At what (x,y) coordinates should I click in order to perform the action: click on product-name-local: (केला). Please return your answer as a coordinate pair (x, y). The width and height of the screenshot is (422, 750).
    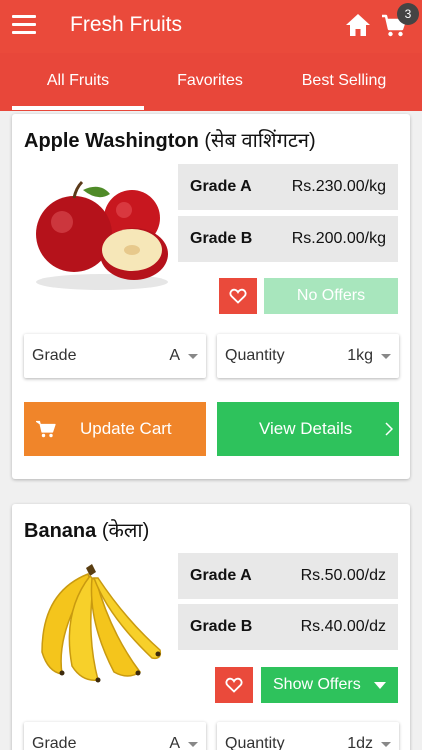
    Looking at the image, I should click on (125, 531).